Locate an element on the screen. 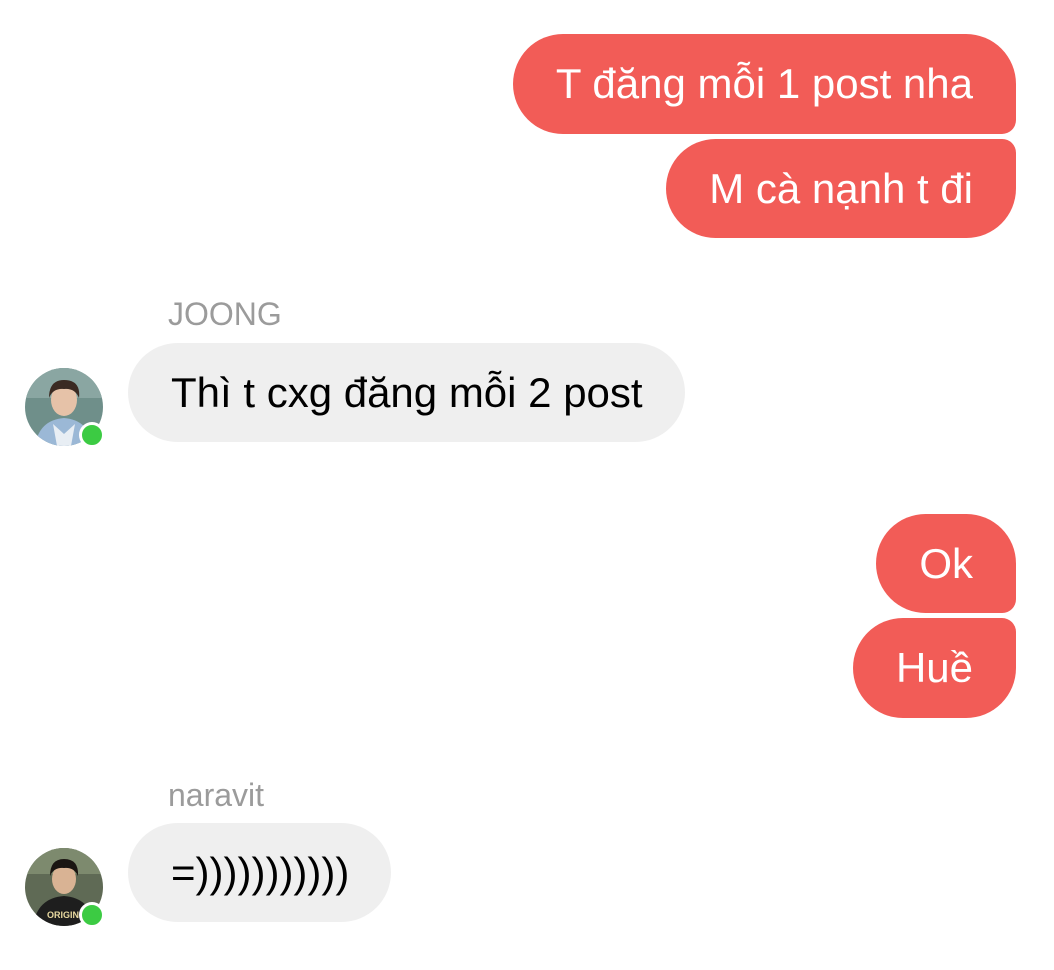  outgoing-message-bubble: T đăng mỗi 1 post nha is located at coordinates (764, 84).